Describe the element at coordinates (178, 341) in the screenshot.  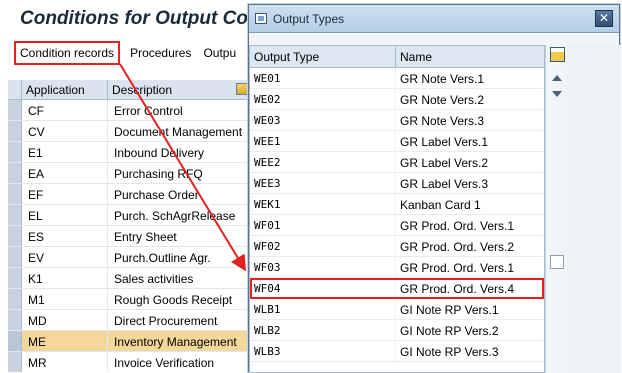
I see `cell-description: Inventory Management` at that location.